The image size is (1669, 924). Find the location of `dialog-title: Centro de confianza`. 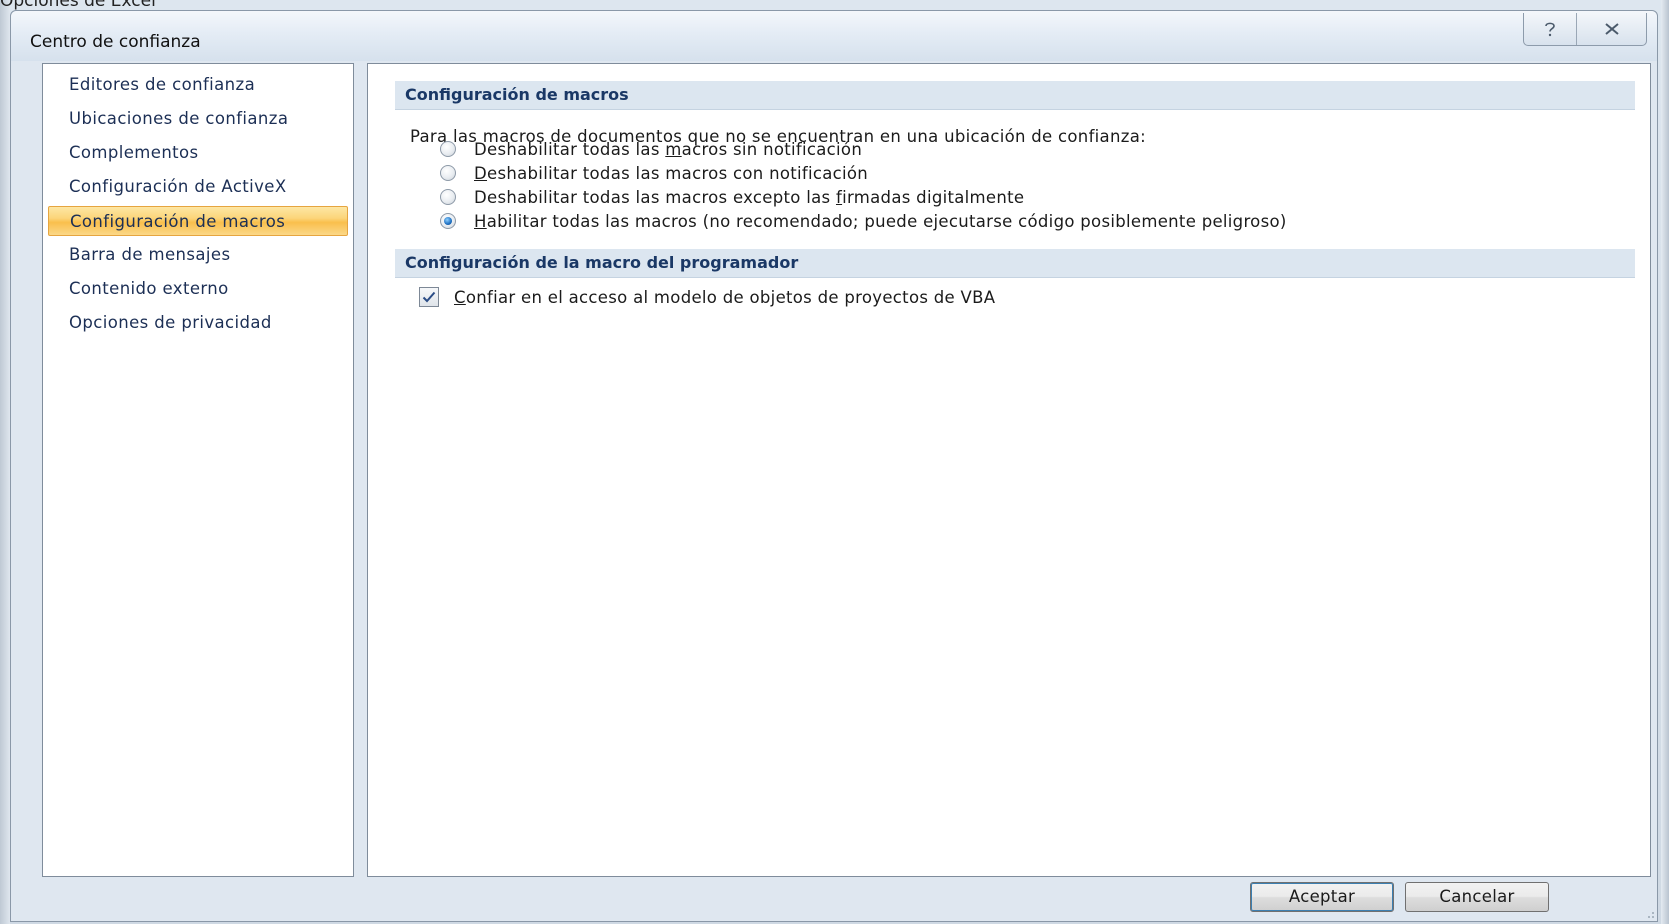

dialog-title: Centro de confianza is located at coordinates (115, 42).